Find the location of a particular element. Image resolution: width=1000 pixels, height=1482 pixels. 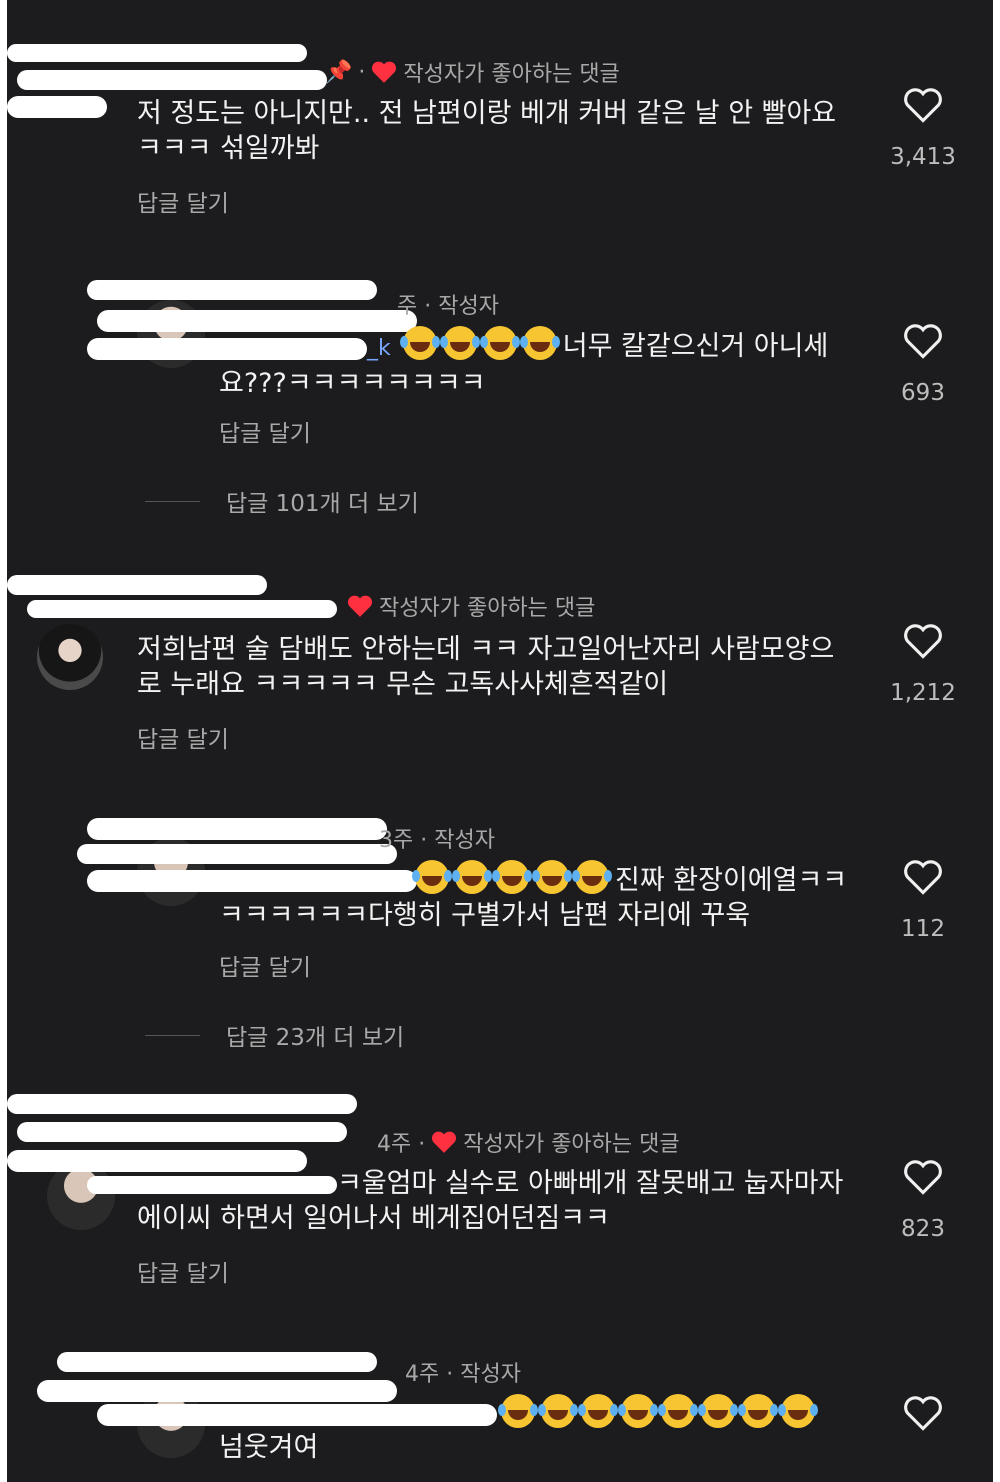

like-count: 112 is located at coordinates (923, 929).